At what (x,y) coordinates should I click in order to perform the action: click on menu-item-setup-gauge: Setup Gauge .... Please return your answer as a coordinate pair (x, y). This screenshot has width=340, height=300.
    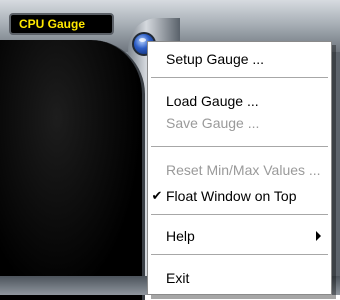
    Looking at the image, I should click on (239, 59).